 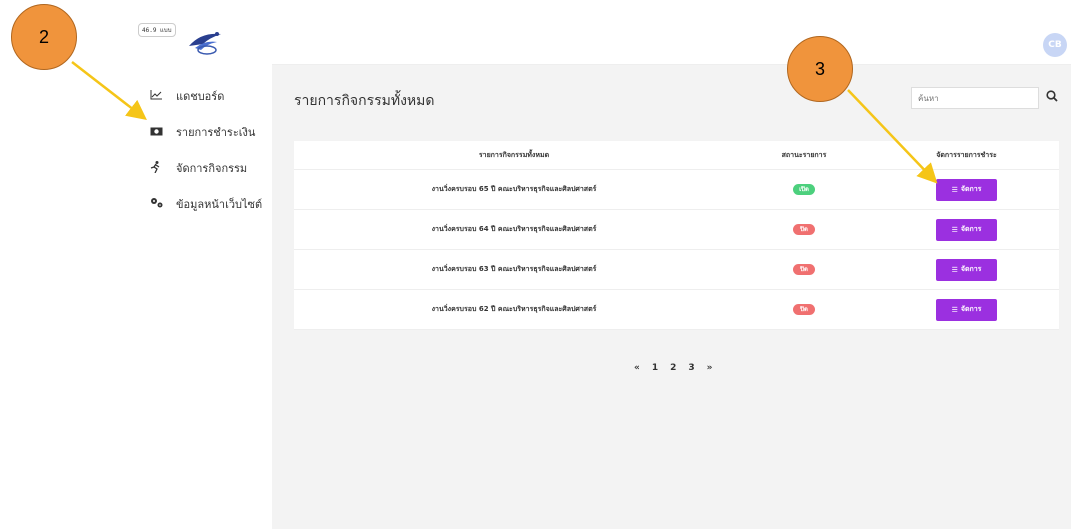 What do you see at coordinates (1052, 97) in the screenshot?
I see `search-icon` at bounding box center [1052, 97].